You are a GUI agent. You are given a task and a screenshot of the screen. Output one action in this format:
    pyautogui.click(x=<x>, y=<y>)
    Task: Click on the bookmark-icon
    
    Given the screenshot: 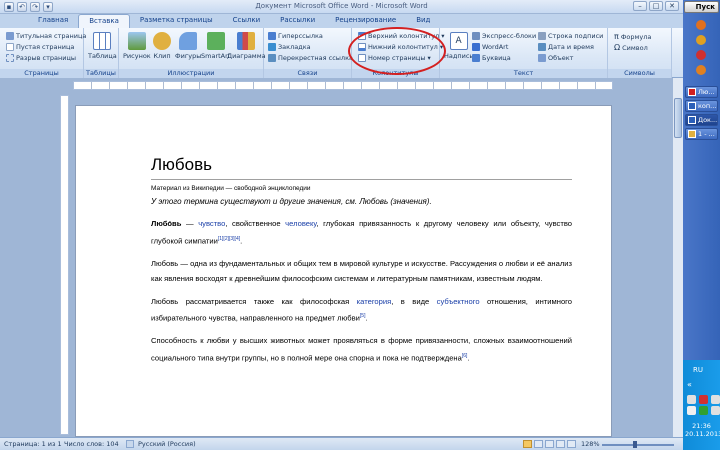 What is the action you would take?
    pyautogui.click(x=272, y=47)
    